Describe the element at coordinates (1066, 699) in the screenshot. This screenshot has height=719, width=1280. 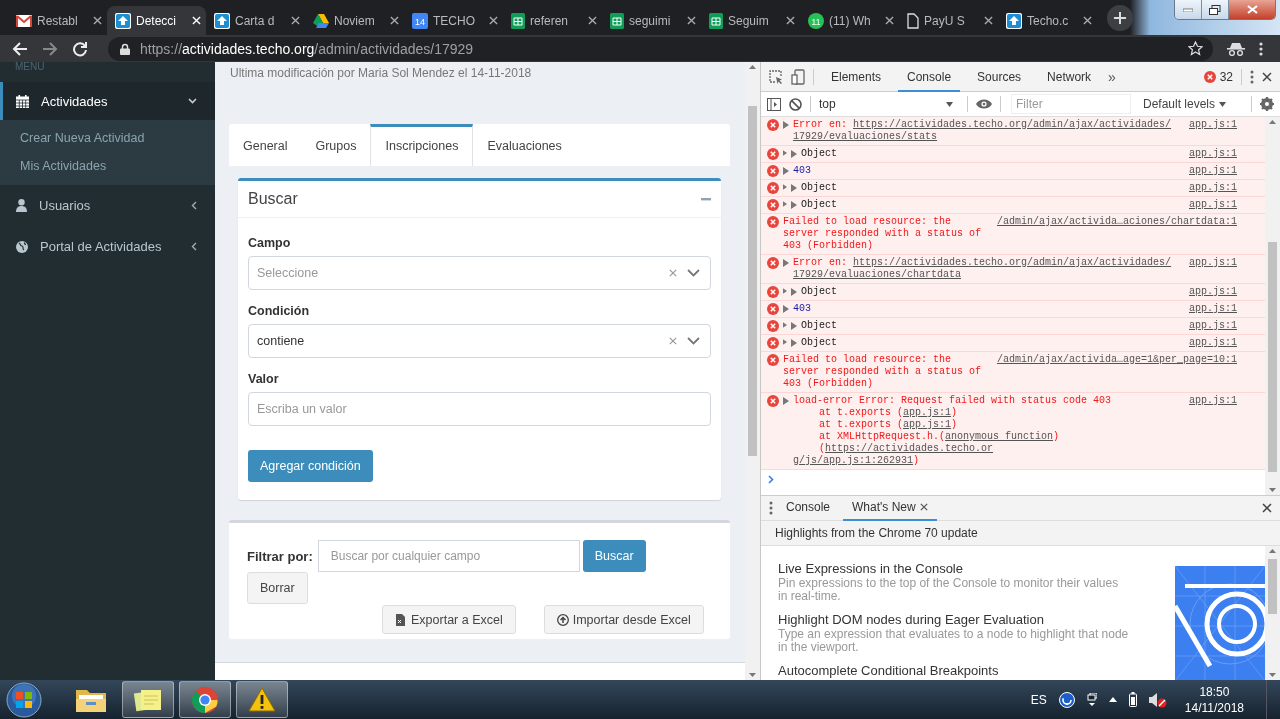
I see `help-icon` at that location.